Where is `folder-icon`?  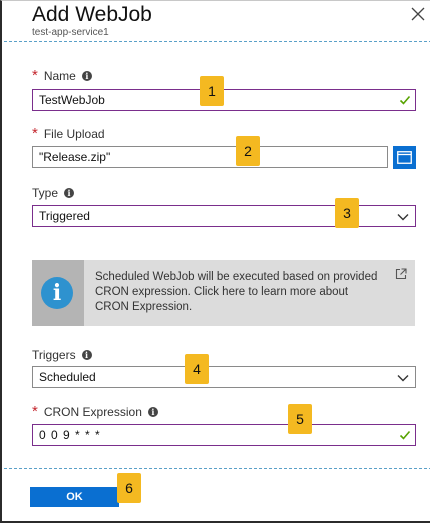
folder-icon is located at coordinates (404, 157).